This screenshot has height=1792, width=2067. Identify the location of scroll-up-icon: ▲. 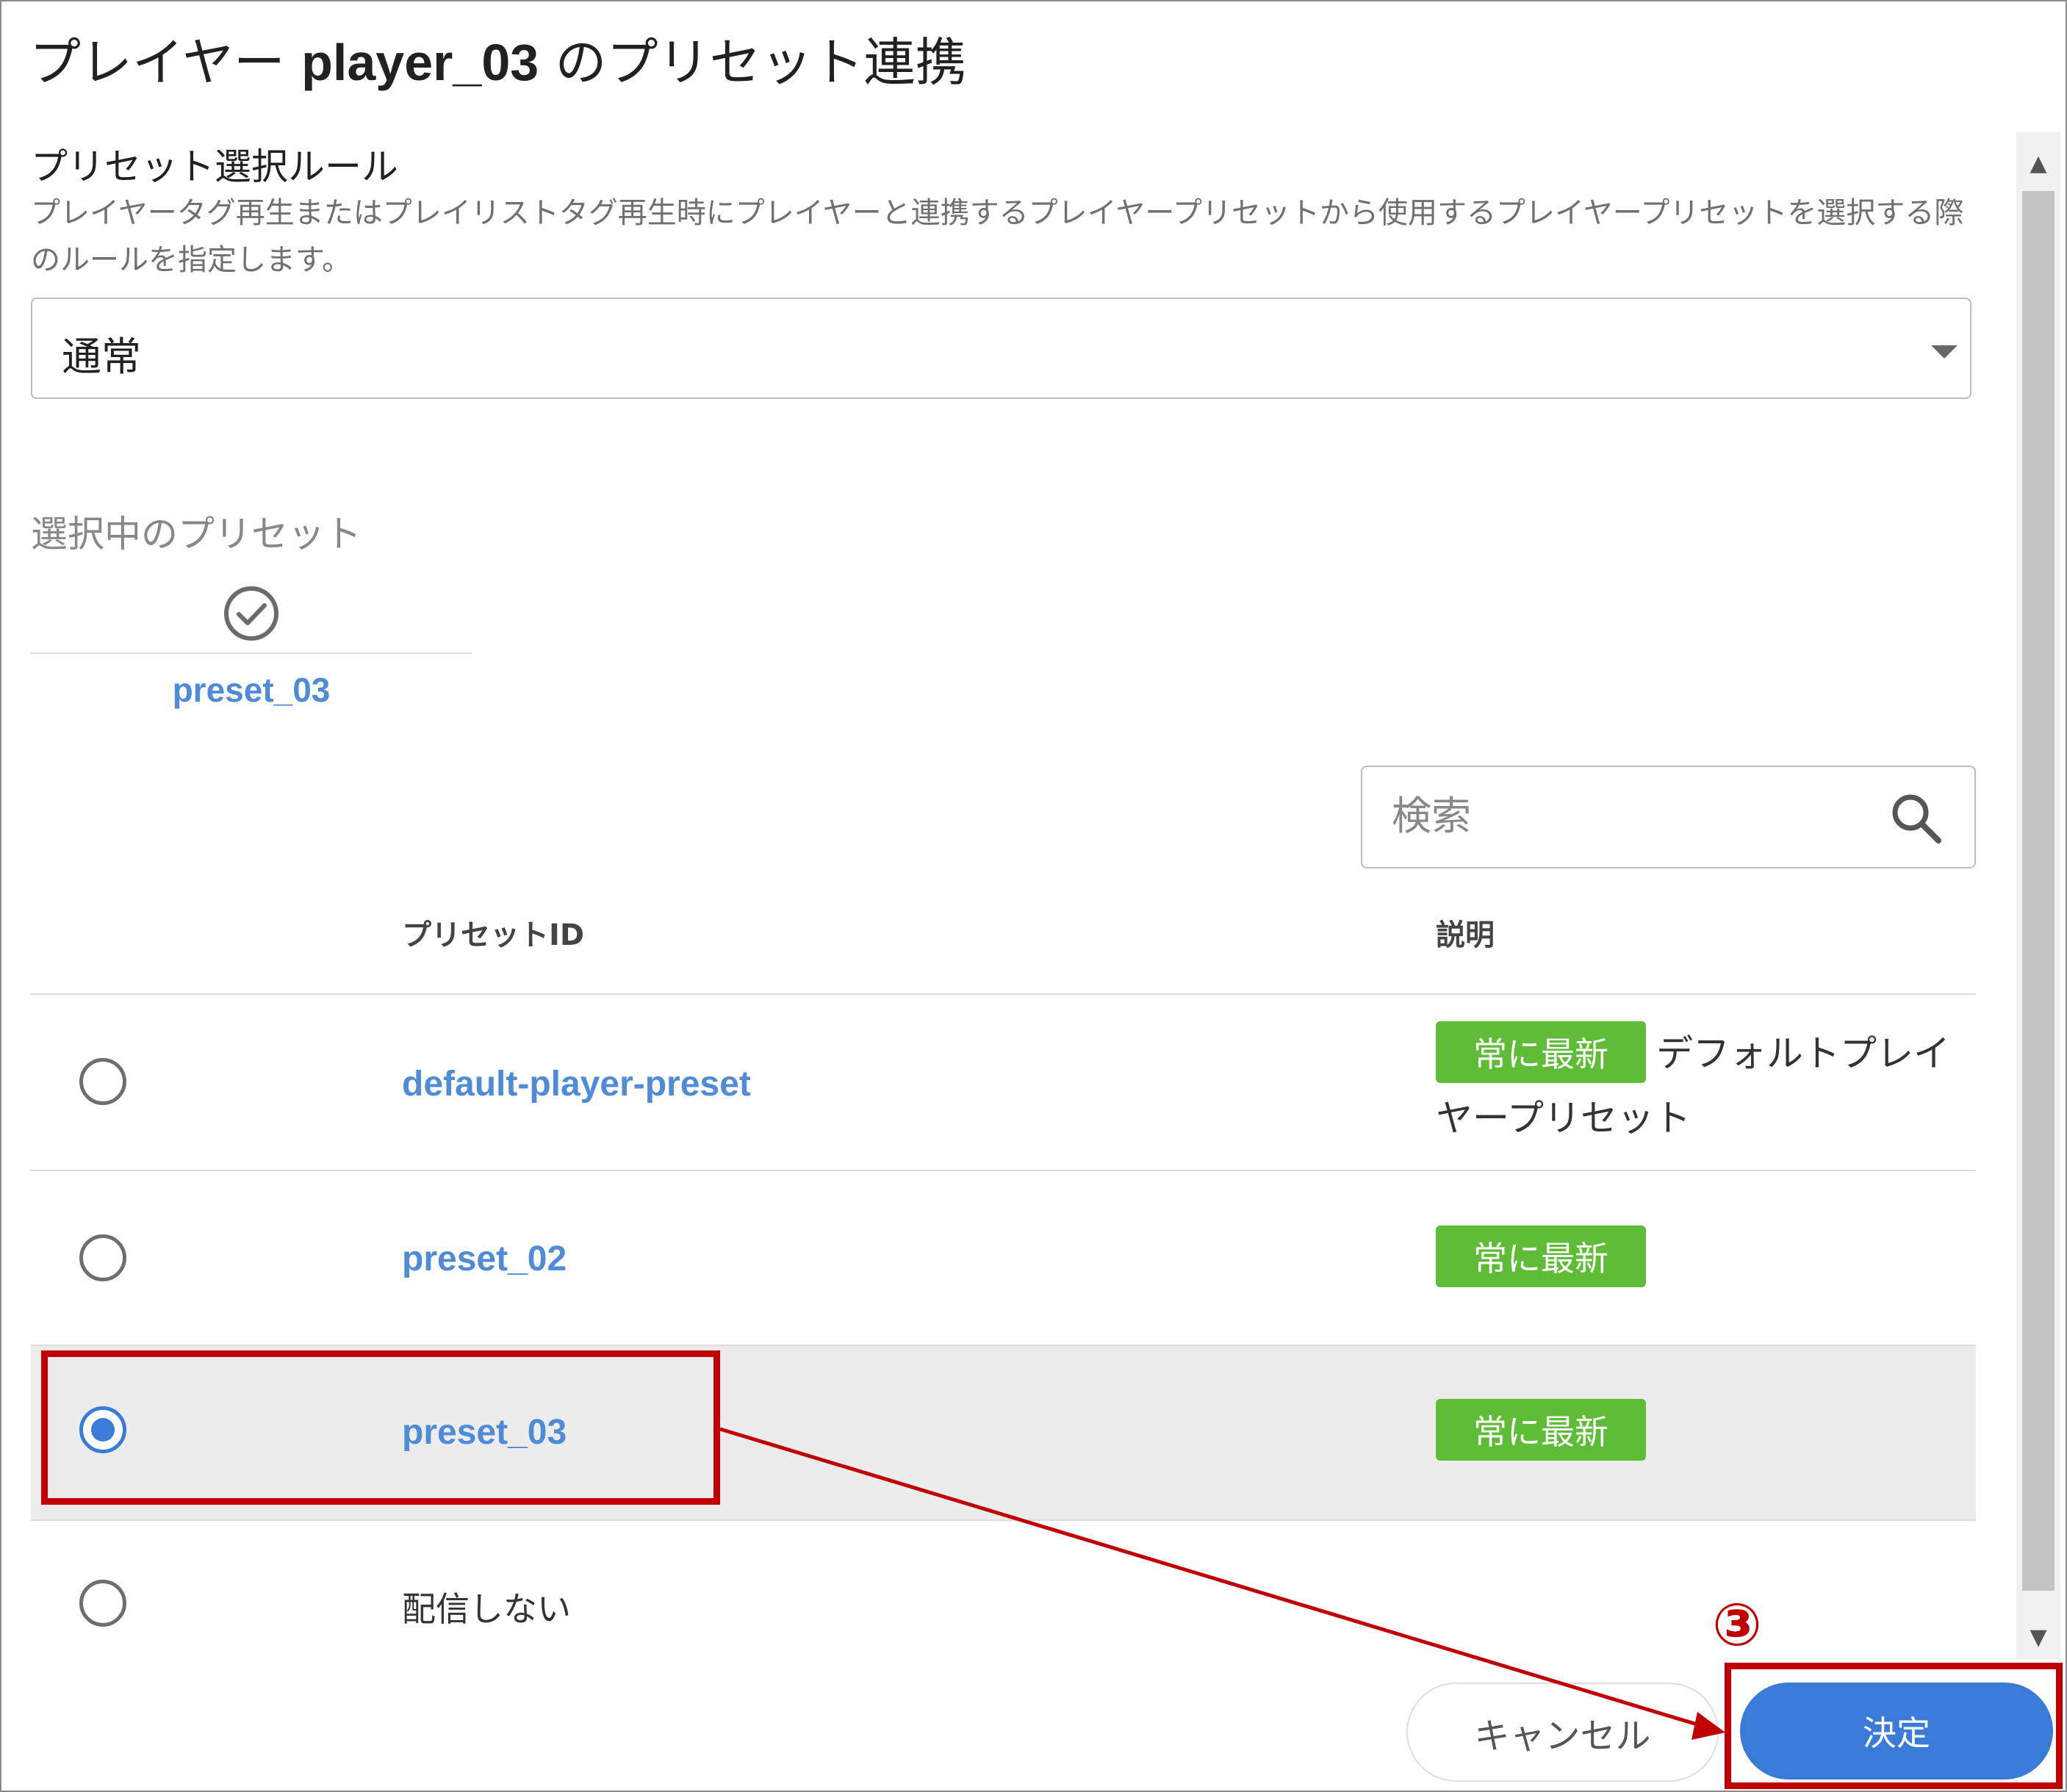
(2038, 163).